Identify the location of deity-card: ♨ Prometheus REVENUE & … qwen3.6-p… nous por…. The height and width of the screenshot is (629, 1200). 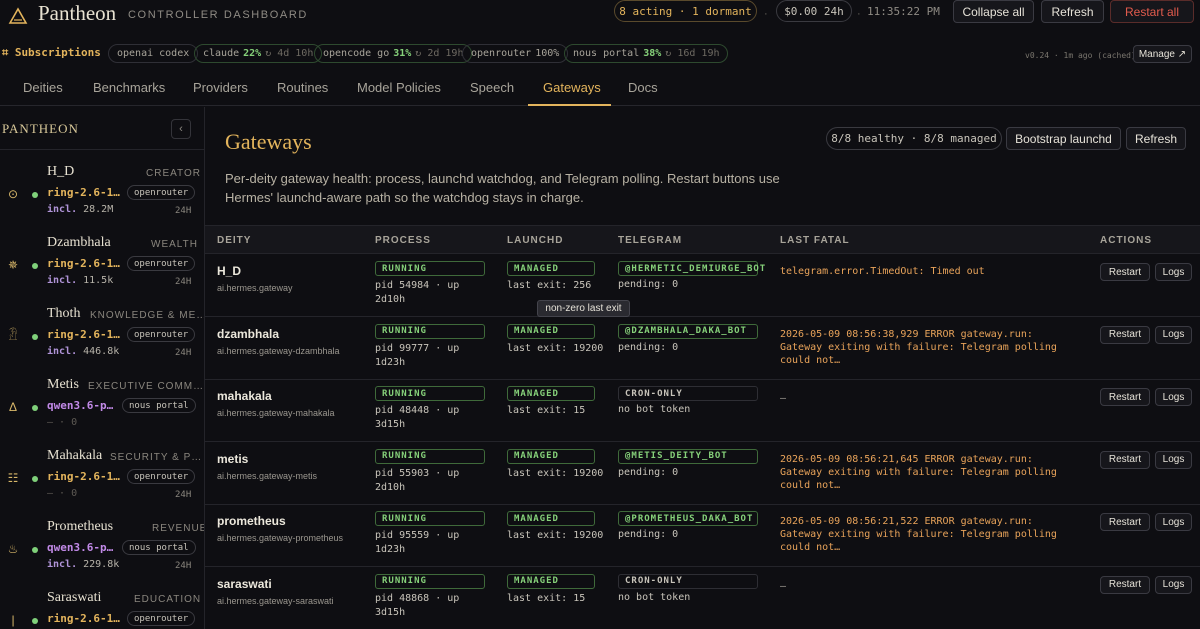
(102, 554).